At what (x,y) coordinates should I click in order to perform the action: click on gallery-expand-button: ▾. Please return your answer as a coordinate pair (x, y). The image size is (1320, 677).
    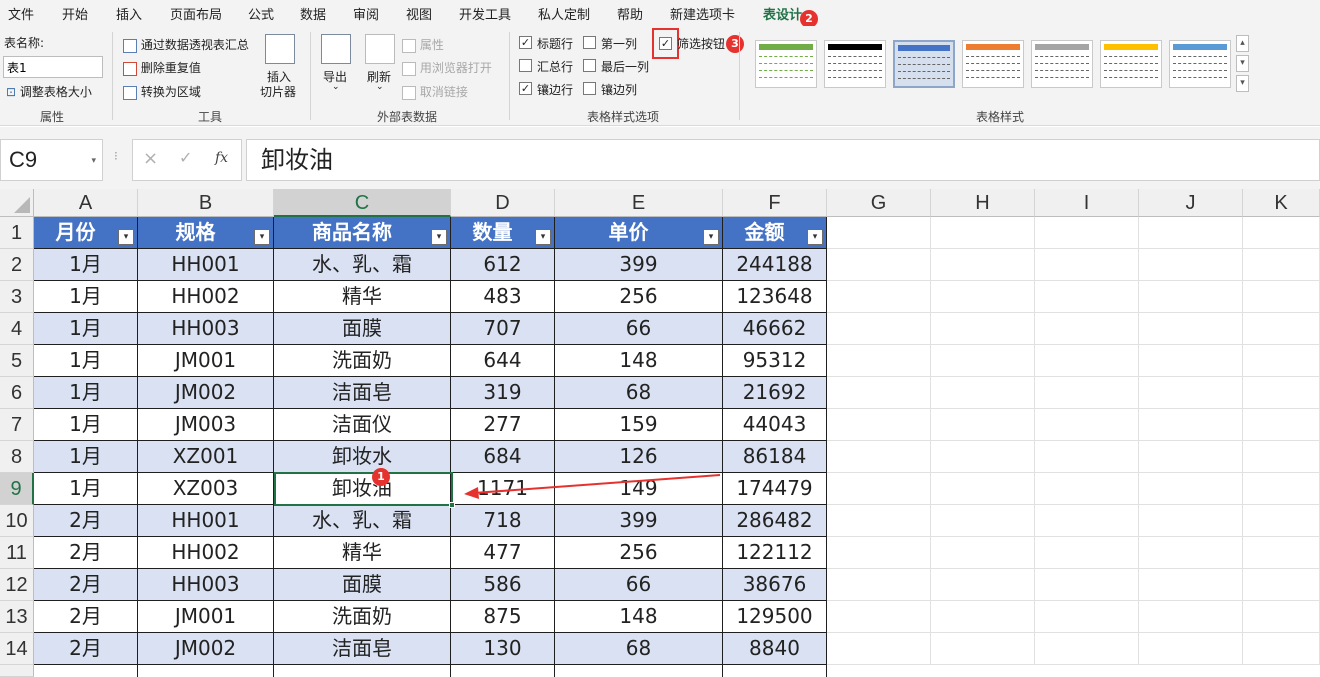
    Looking at the image, I should click on (1242, 83).